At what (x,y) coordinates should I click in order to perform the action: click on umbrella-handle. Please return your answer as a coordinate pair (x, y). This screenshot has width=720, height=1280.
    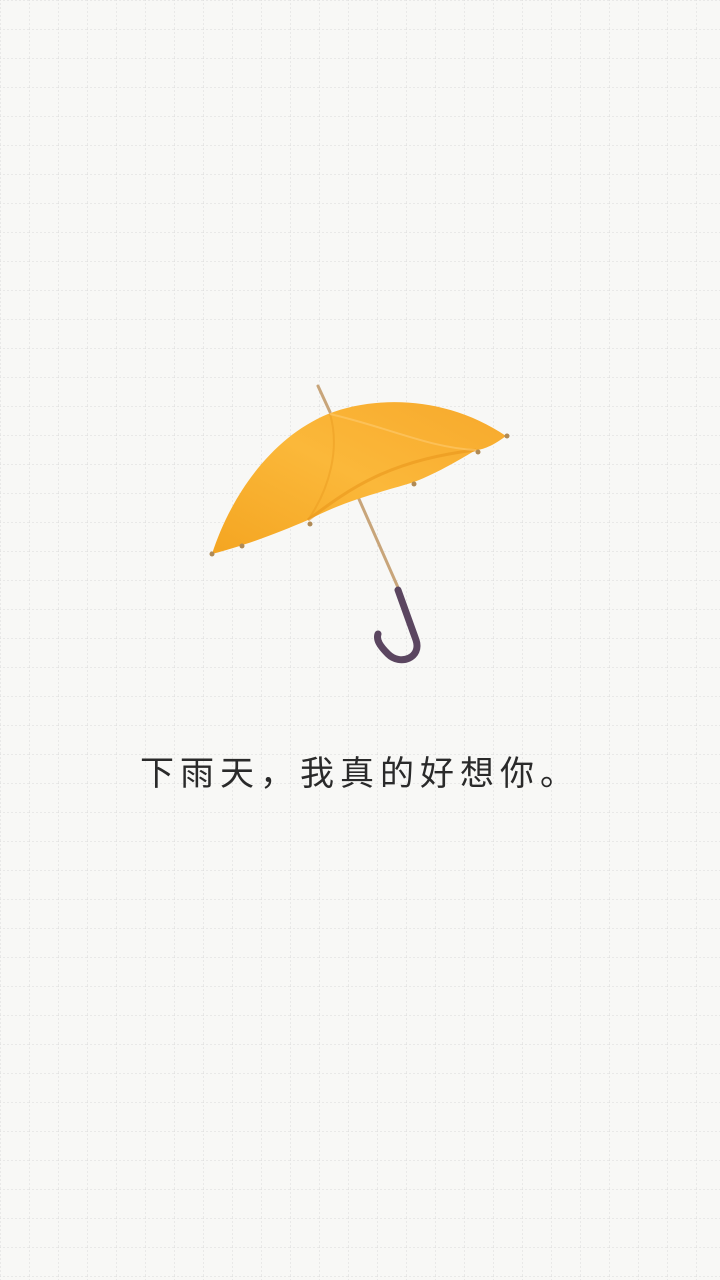
    Looking at the image, I should click on (397, 625).